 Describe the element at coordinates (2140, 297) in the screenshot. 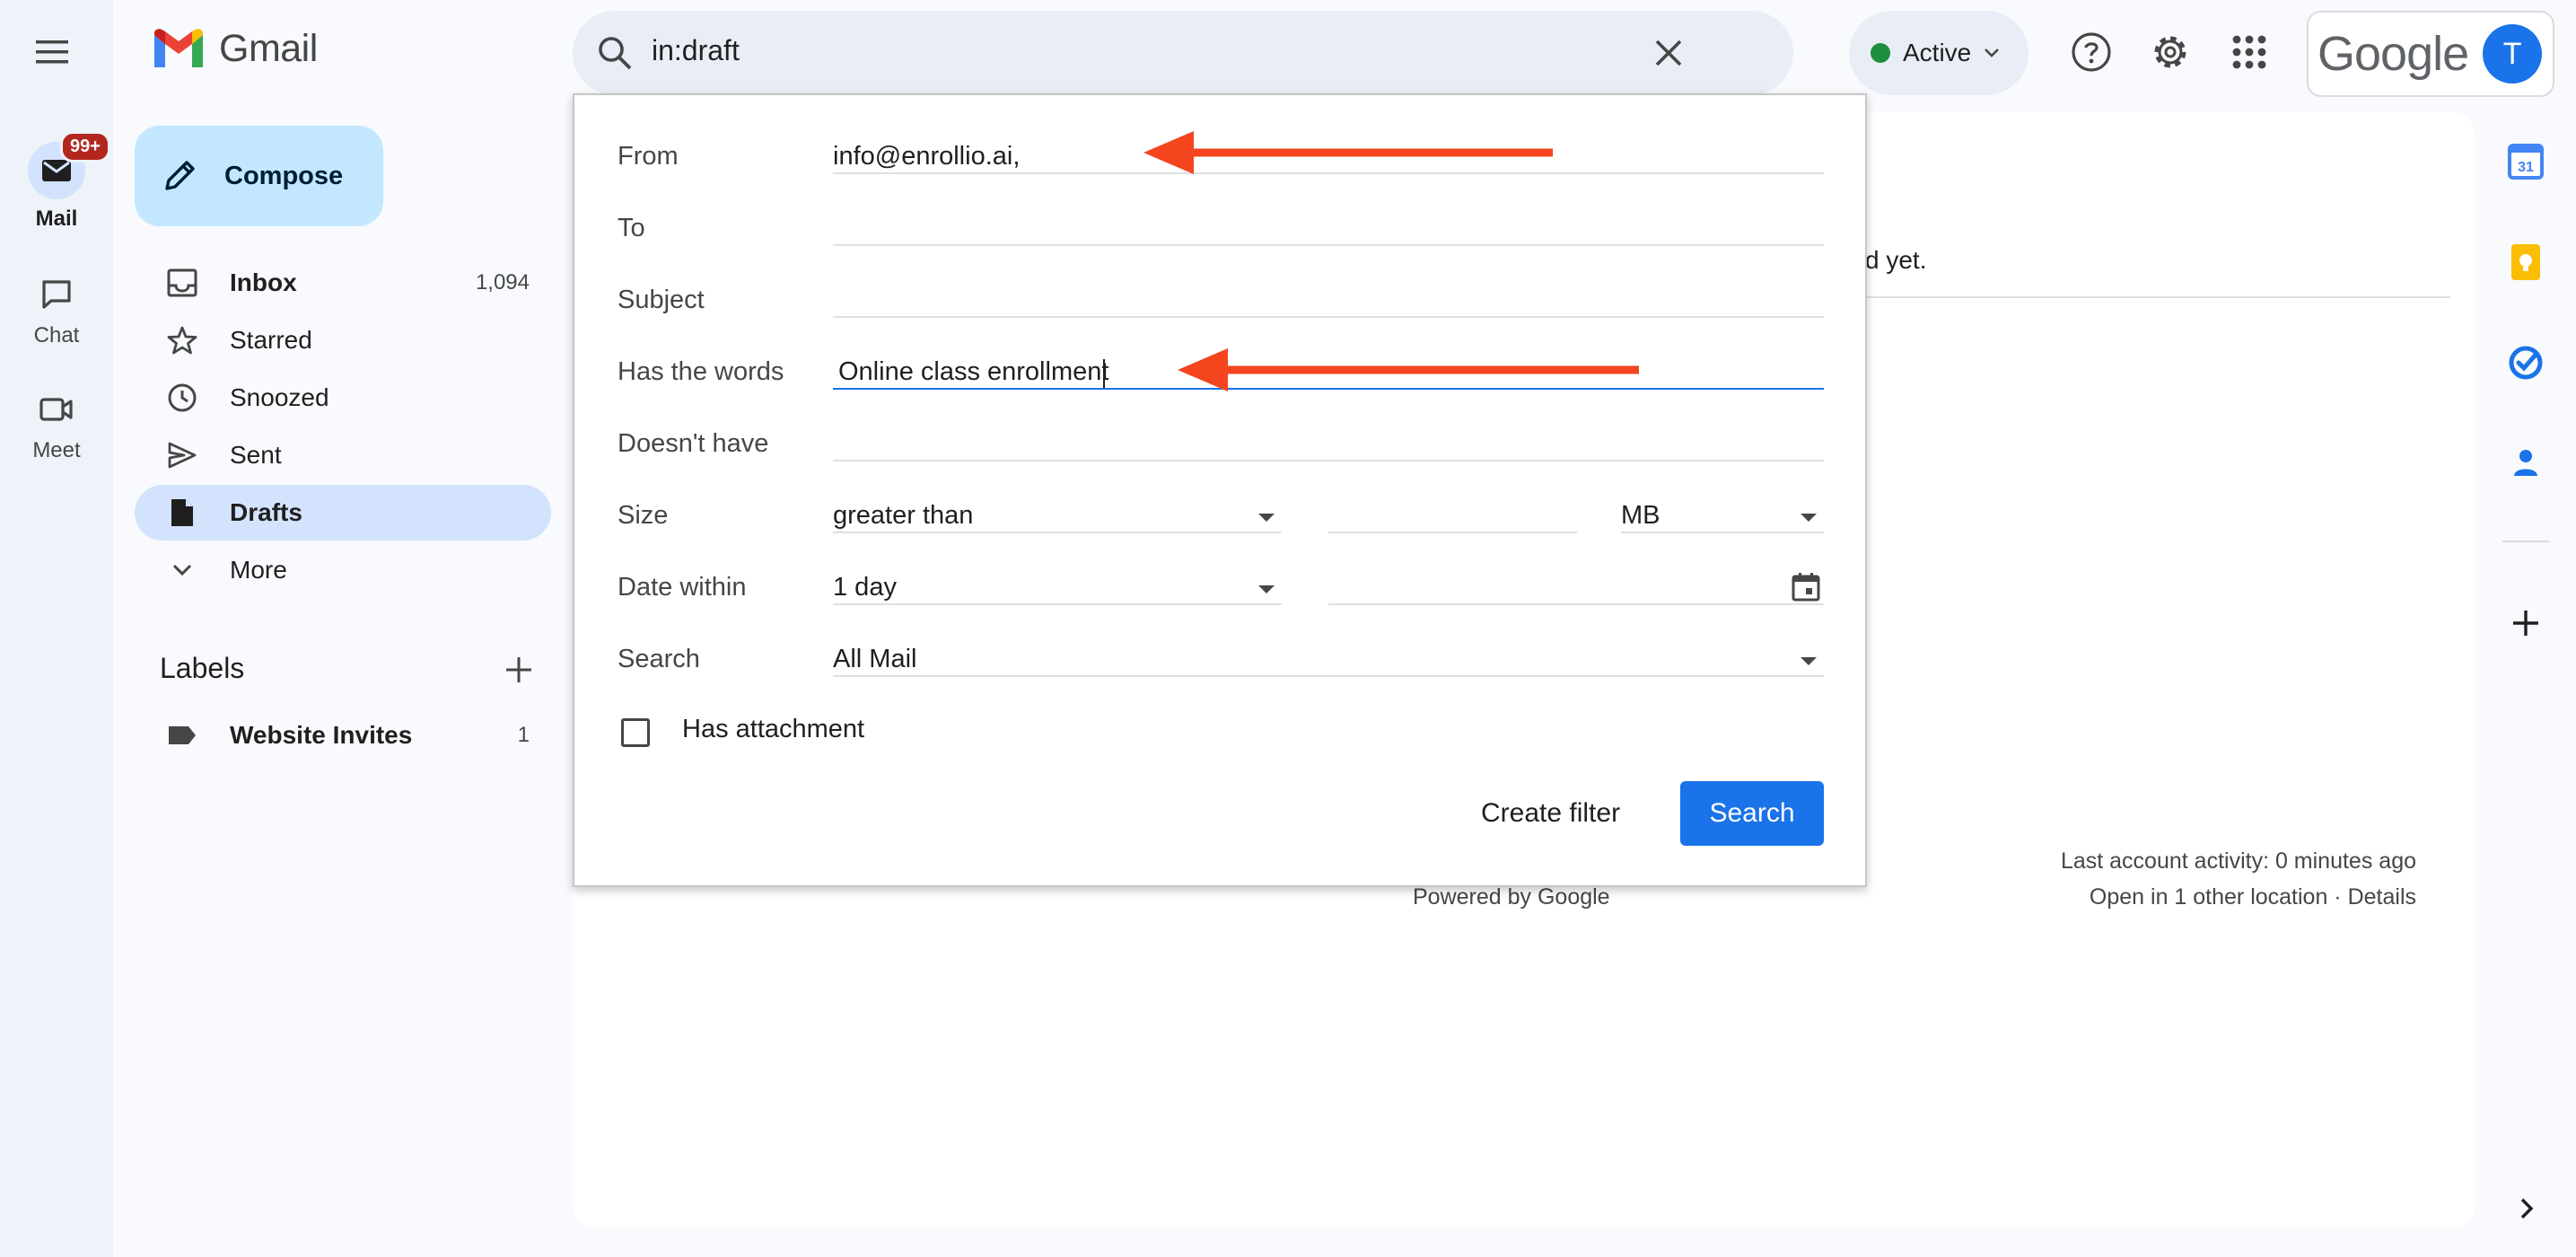

I see `list-divider` at that location.